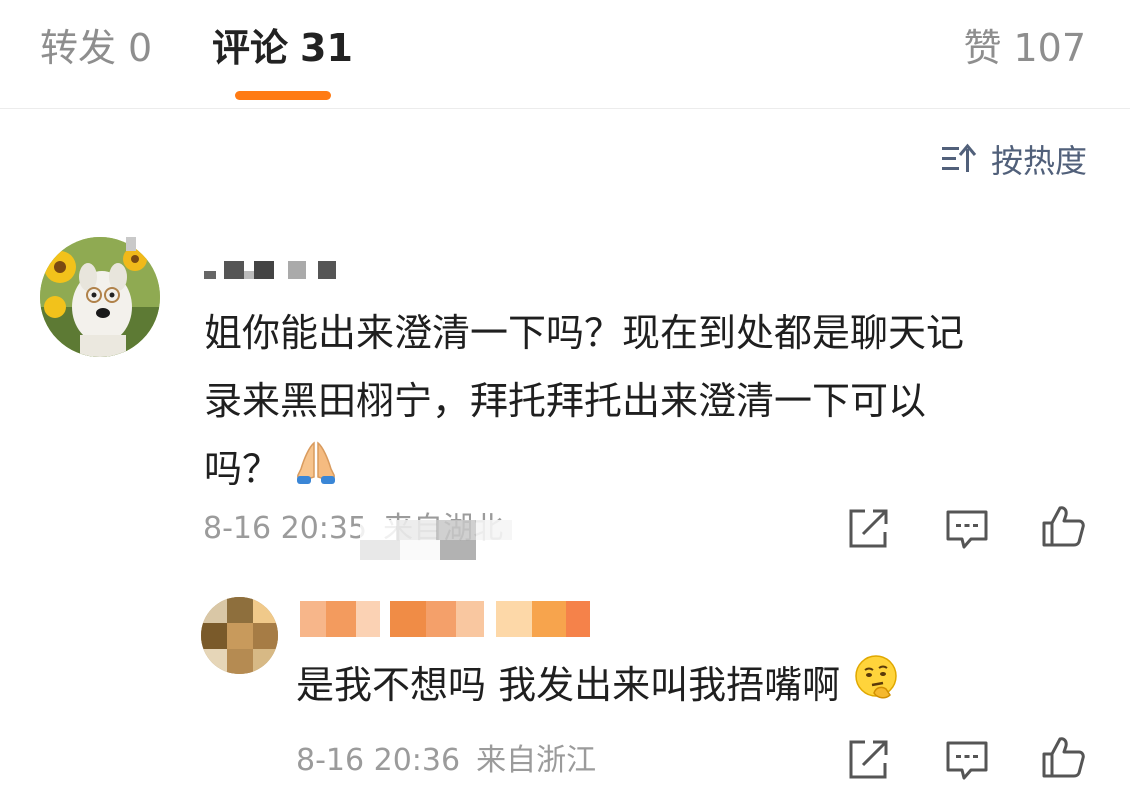  Describe the element at coordinates (445, 619) in the screenshot. I see `reply-username-redacted` at that location.